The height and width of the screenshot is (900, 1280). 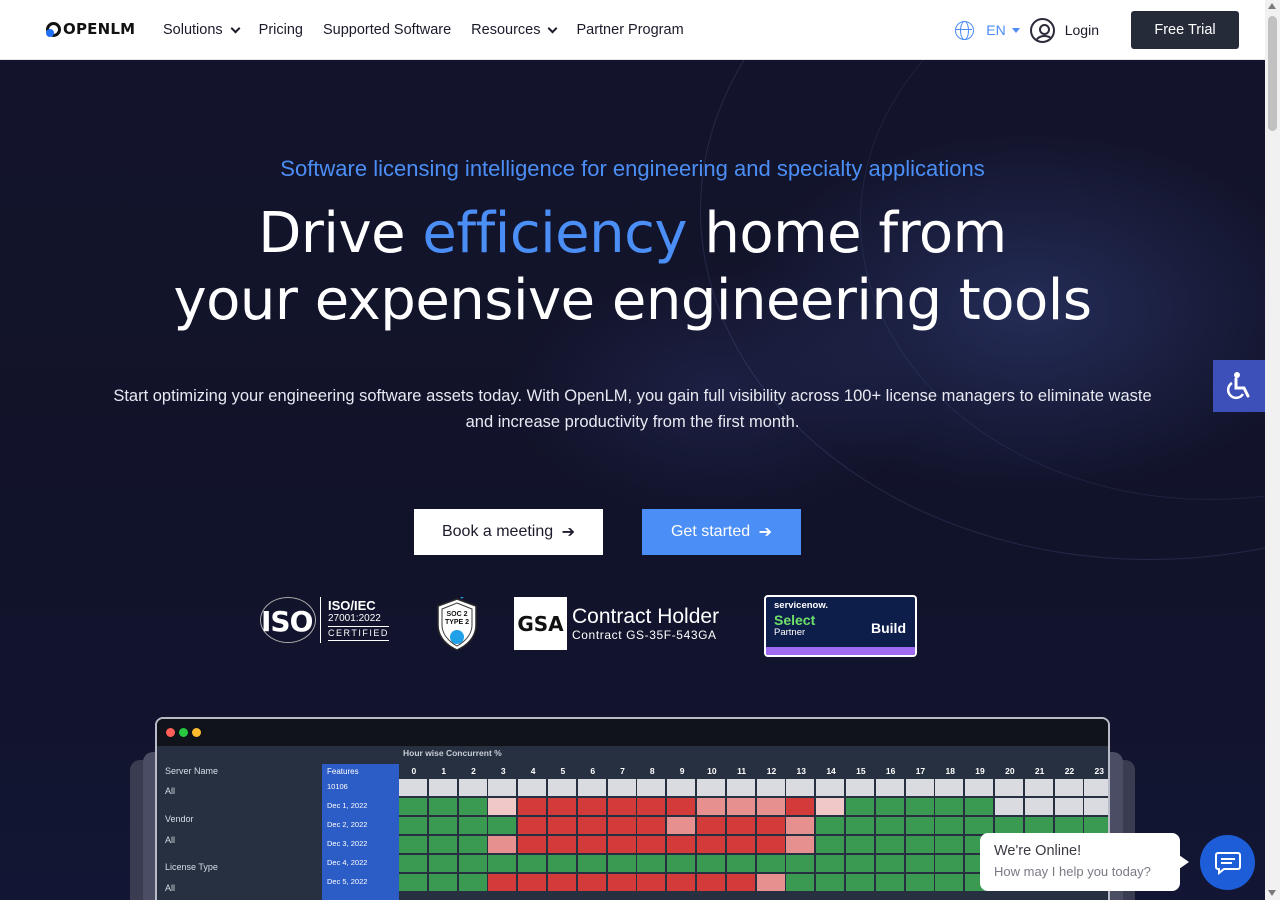 What do you see at coordinates (995, 30) in the screenshot?
I see `language-selector: EN` at bounding box center [995, 30].